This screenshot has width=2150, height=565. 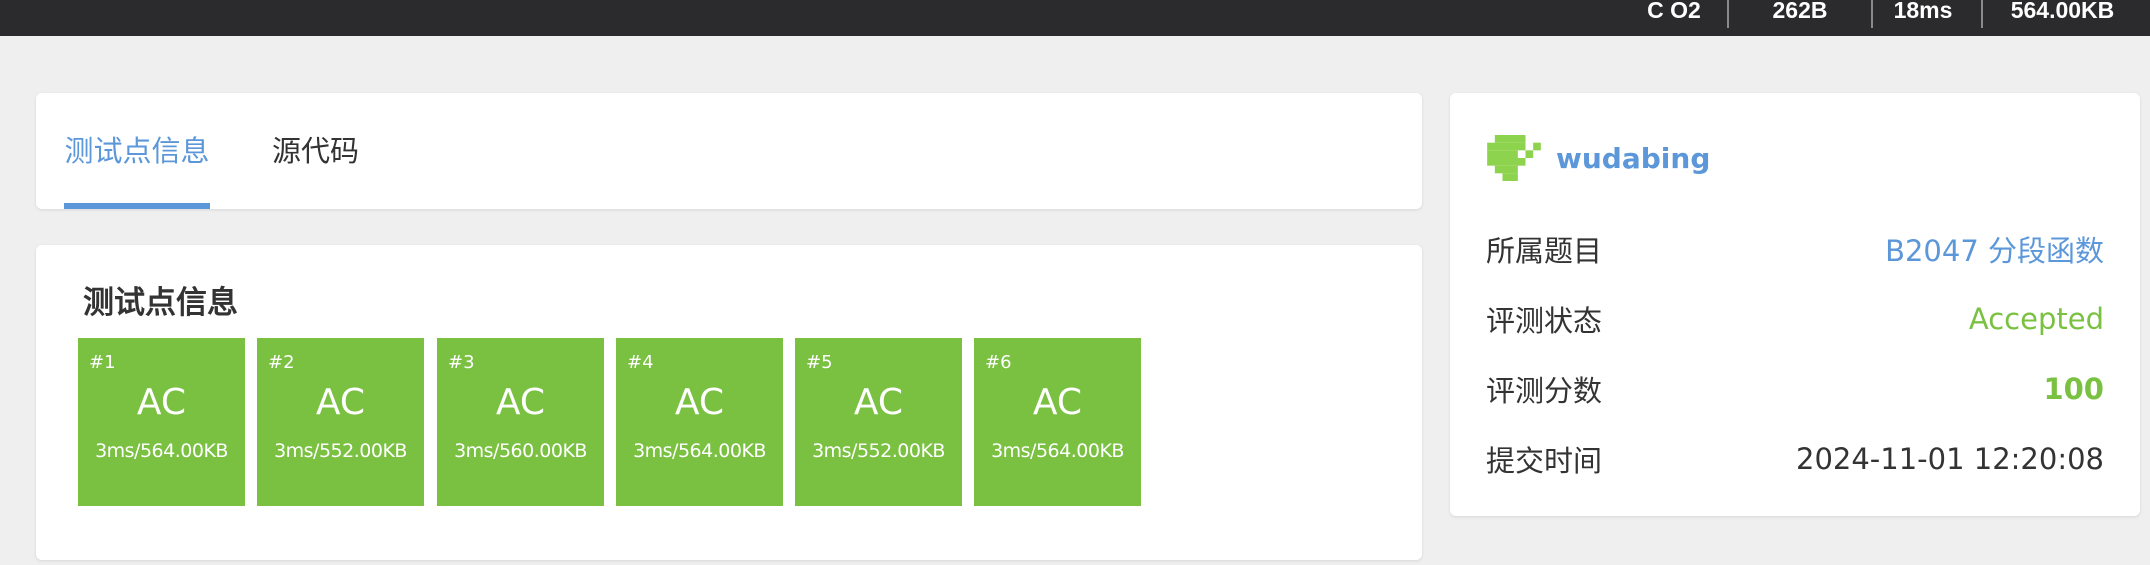 What do you see at coordinates (640, 362) in the screenshot?
I see `testcase-number: #4` at bounding box center [640, 362].